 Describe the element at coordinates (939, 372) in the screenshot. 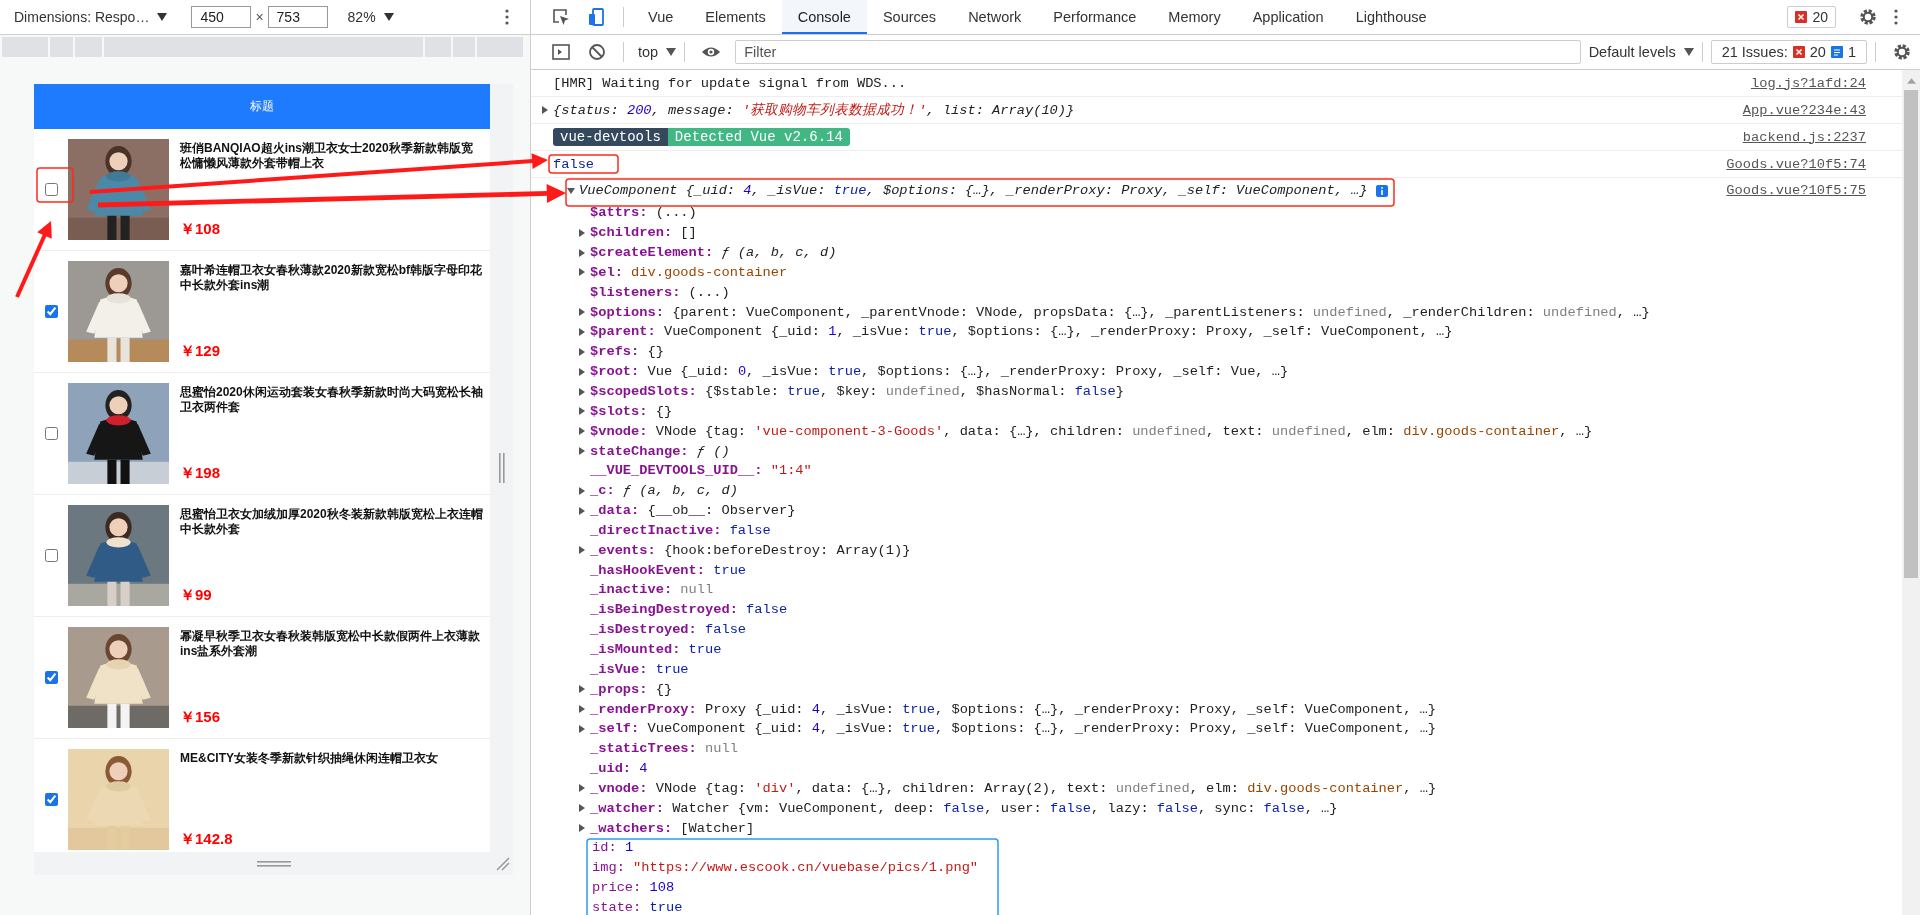

I see `object-property: $root: Vue {_uid: 0, _isVue: true, $options: {…}, _renderProxy: Proxy, _self: Vue, …}` at that location.